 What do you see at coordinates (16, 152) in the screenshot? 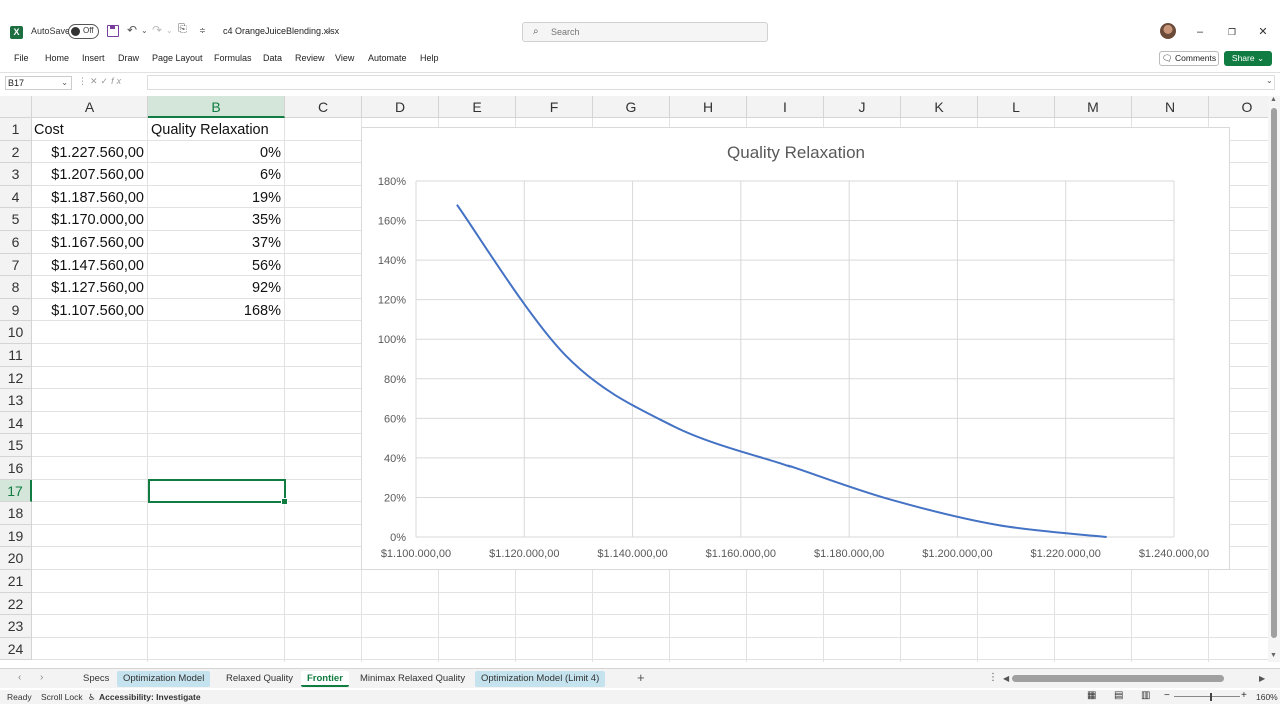
I see `row-header-2: 2` at bounding box center [16, 152].